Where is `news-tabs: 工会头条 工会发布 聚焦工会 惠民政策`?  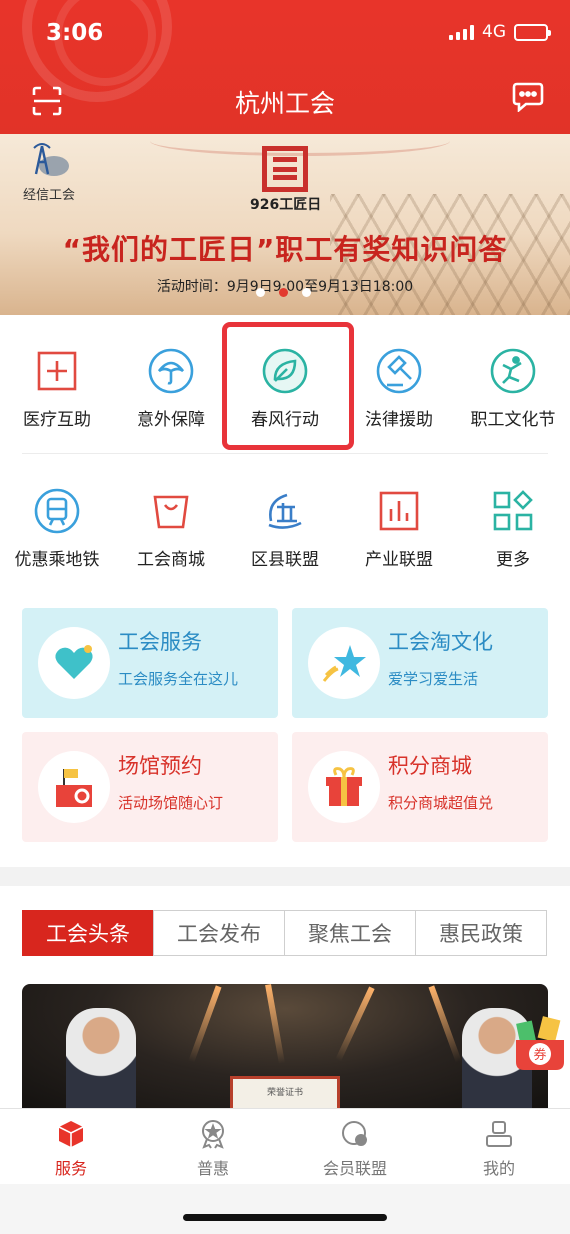
news-tabs: 工会头条 工会发布 聚焦工会 惠民政策 is located at coordinates (284, 933).